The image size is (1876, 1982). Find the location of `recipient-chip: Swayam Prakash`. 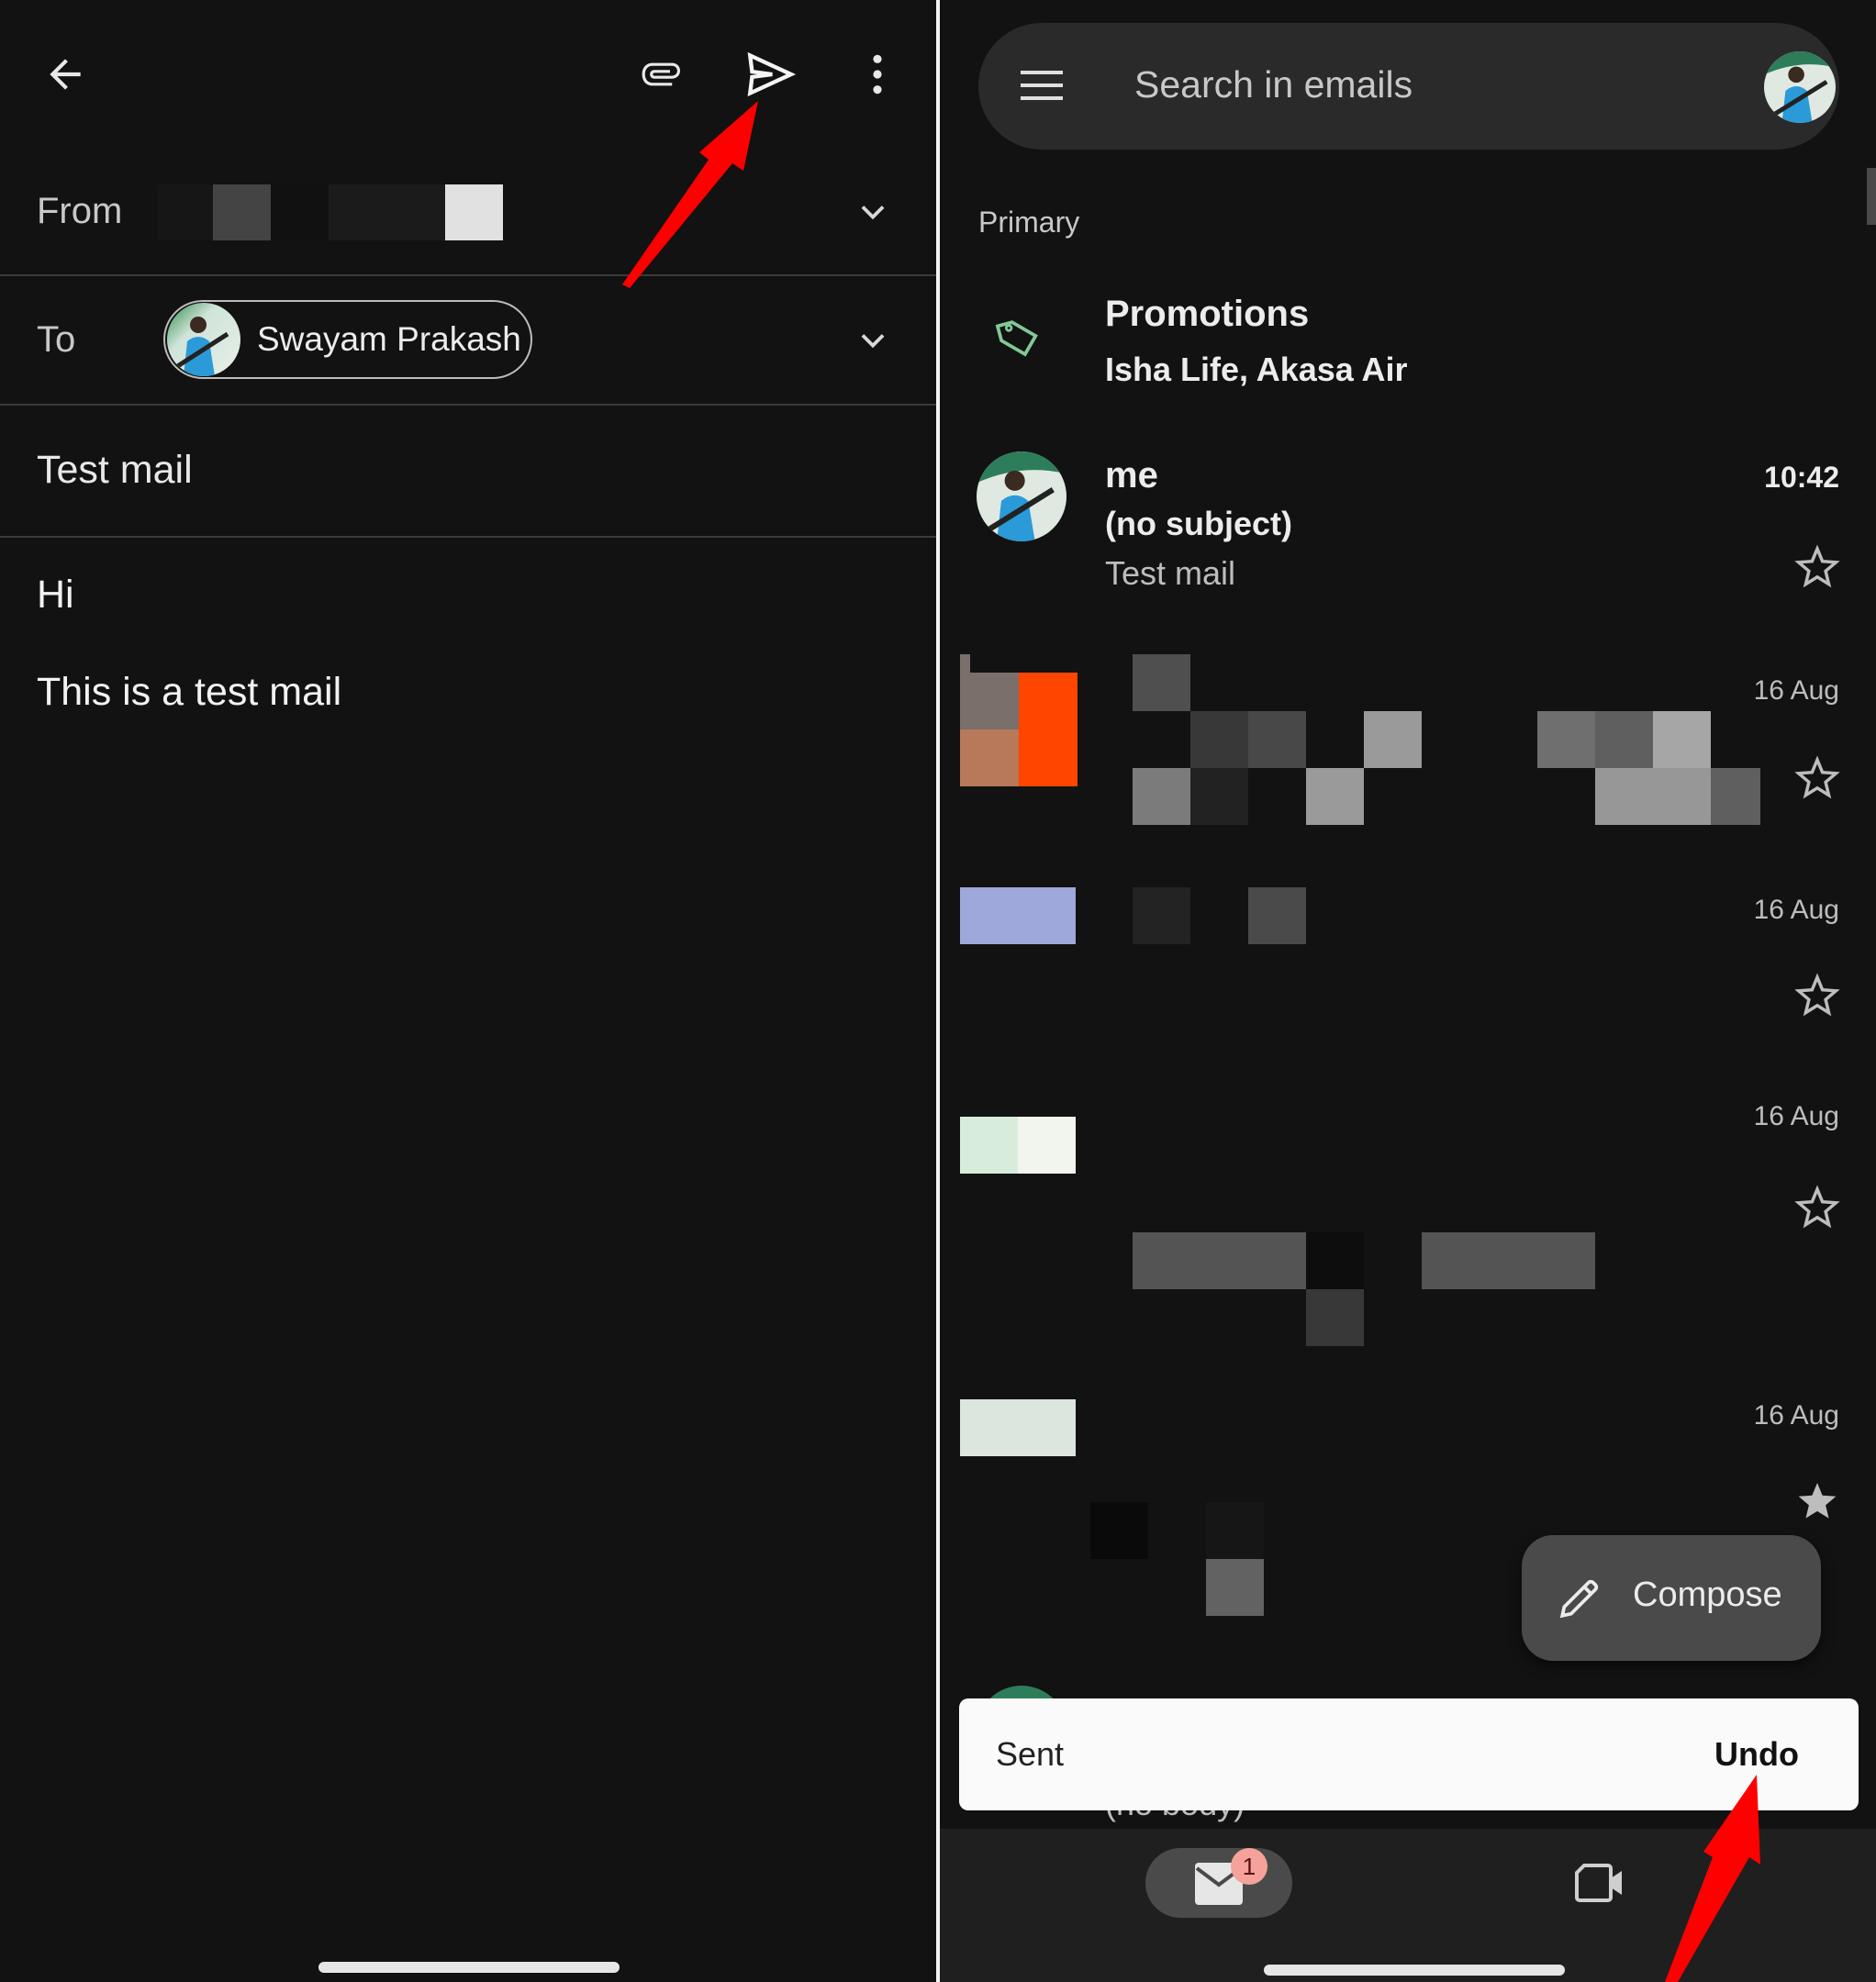

recipient-chip: Swayam Prakash is located at coordinates (348, 339).